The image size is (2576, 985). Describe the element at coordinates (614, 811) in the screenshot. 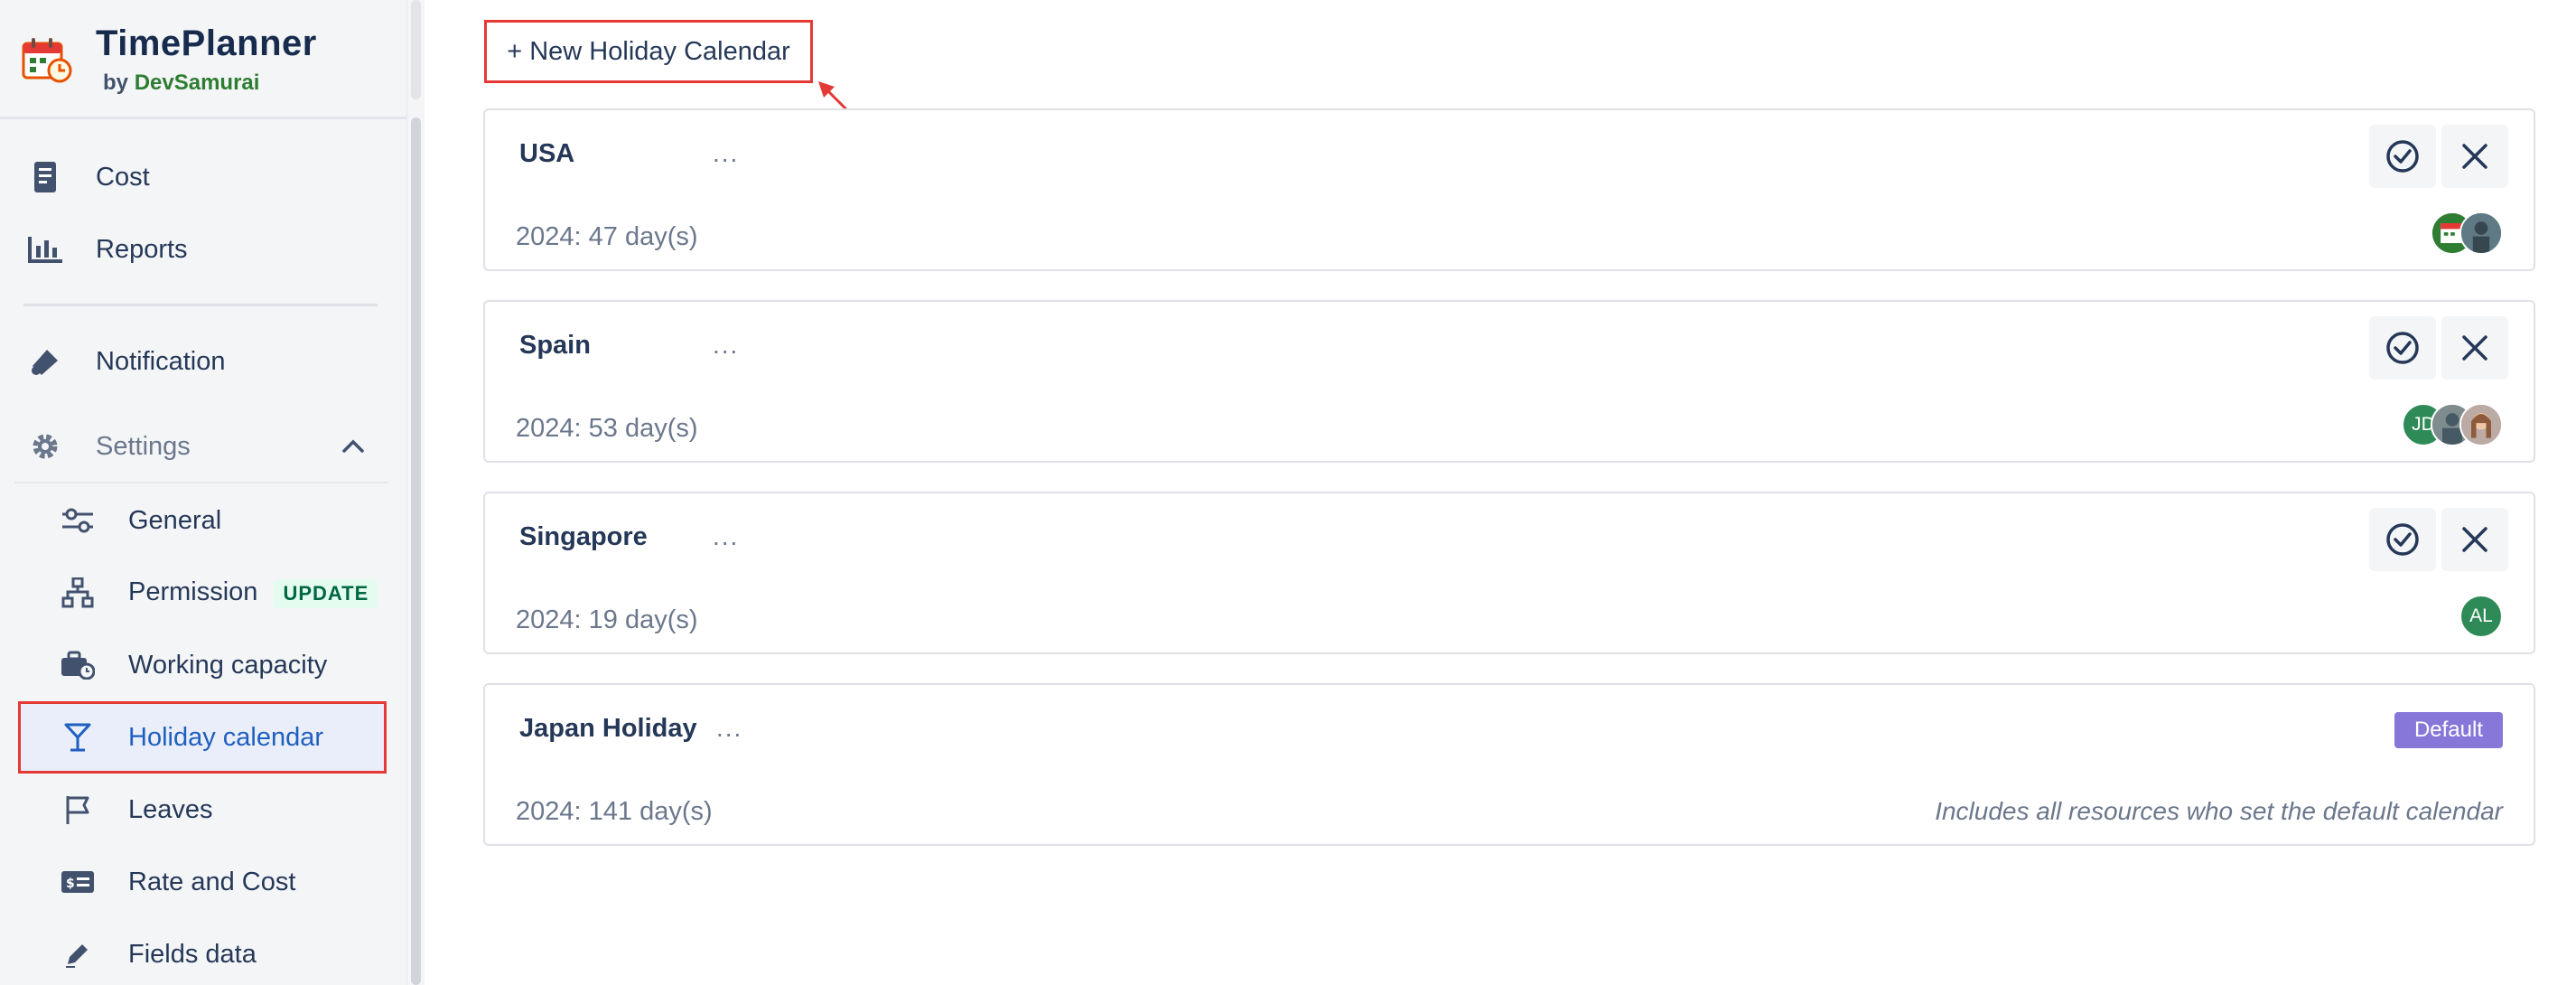

I see `calendar-day-count: 2024: 141 day(s)` at that location.